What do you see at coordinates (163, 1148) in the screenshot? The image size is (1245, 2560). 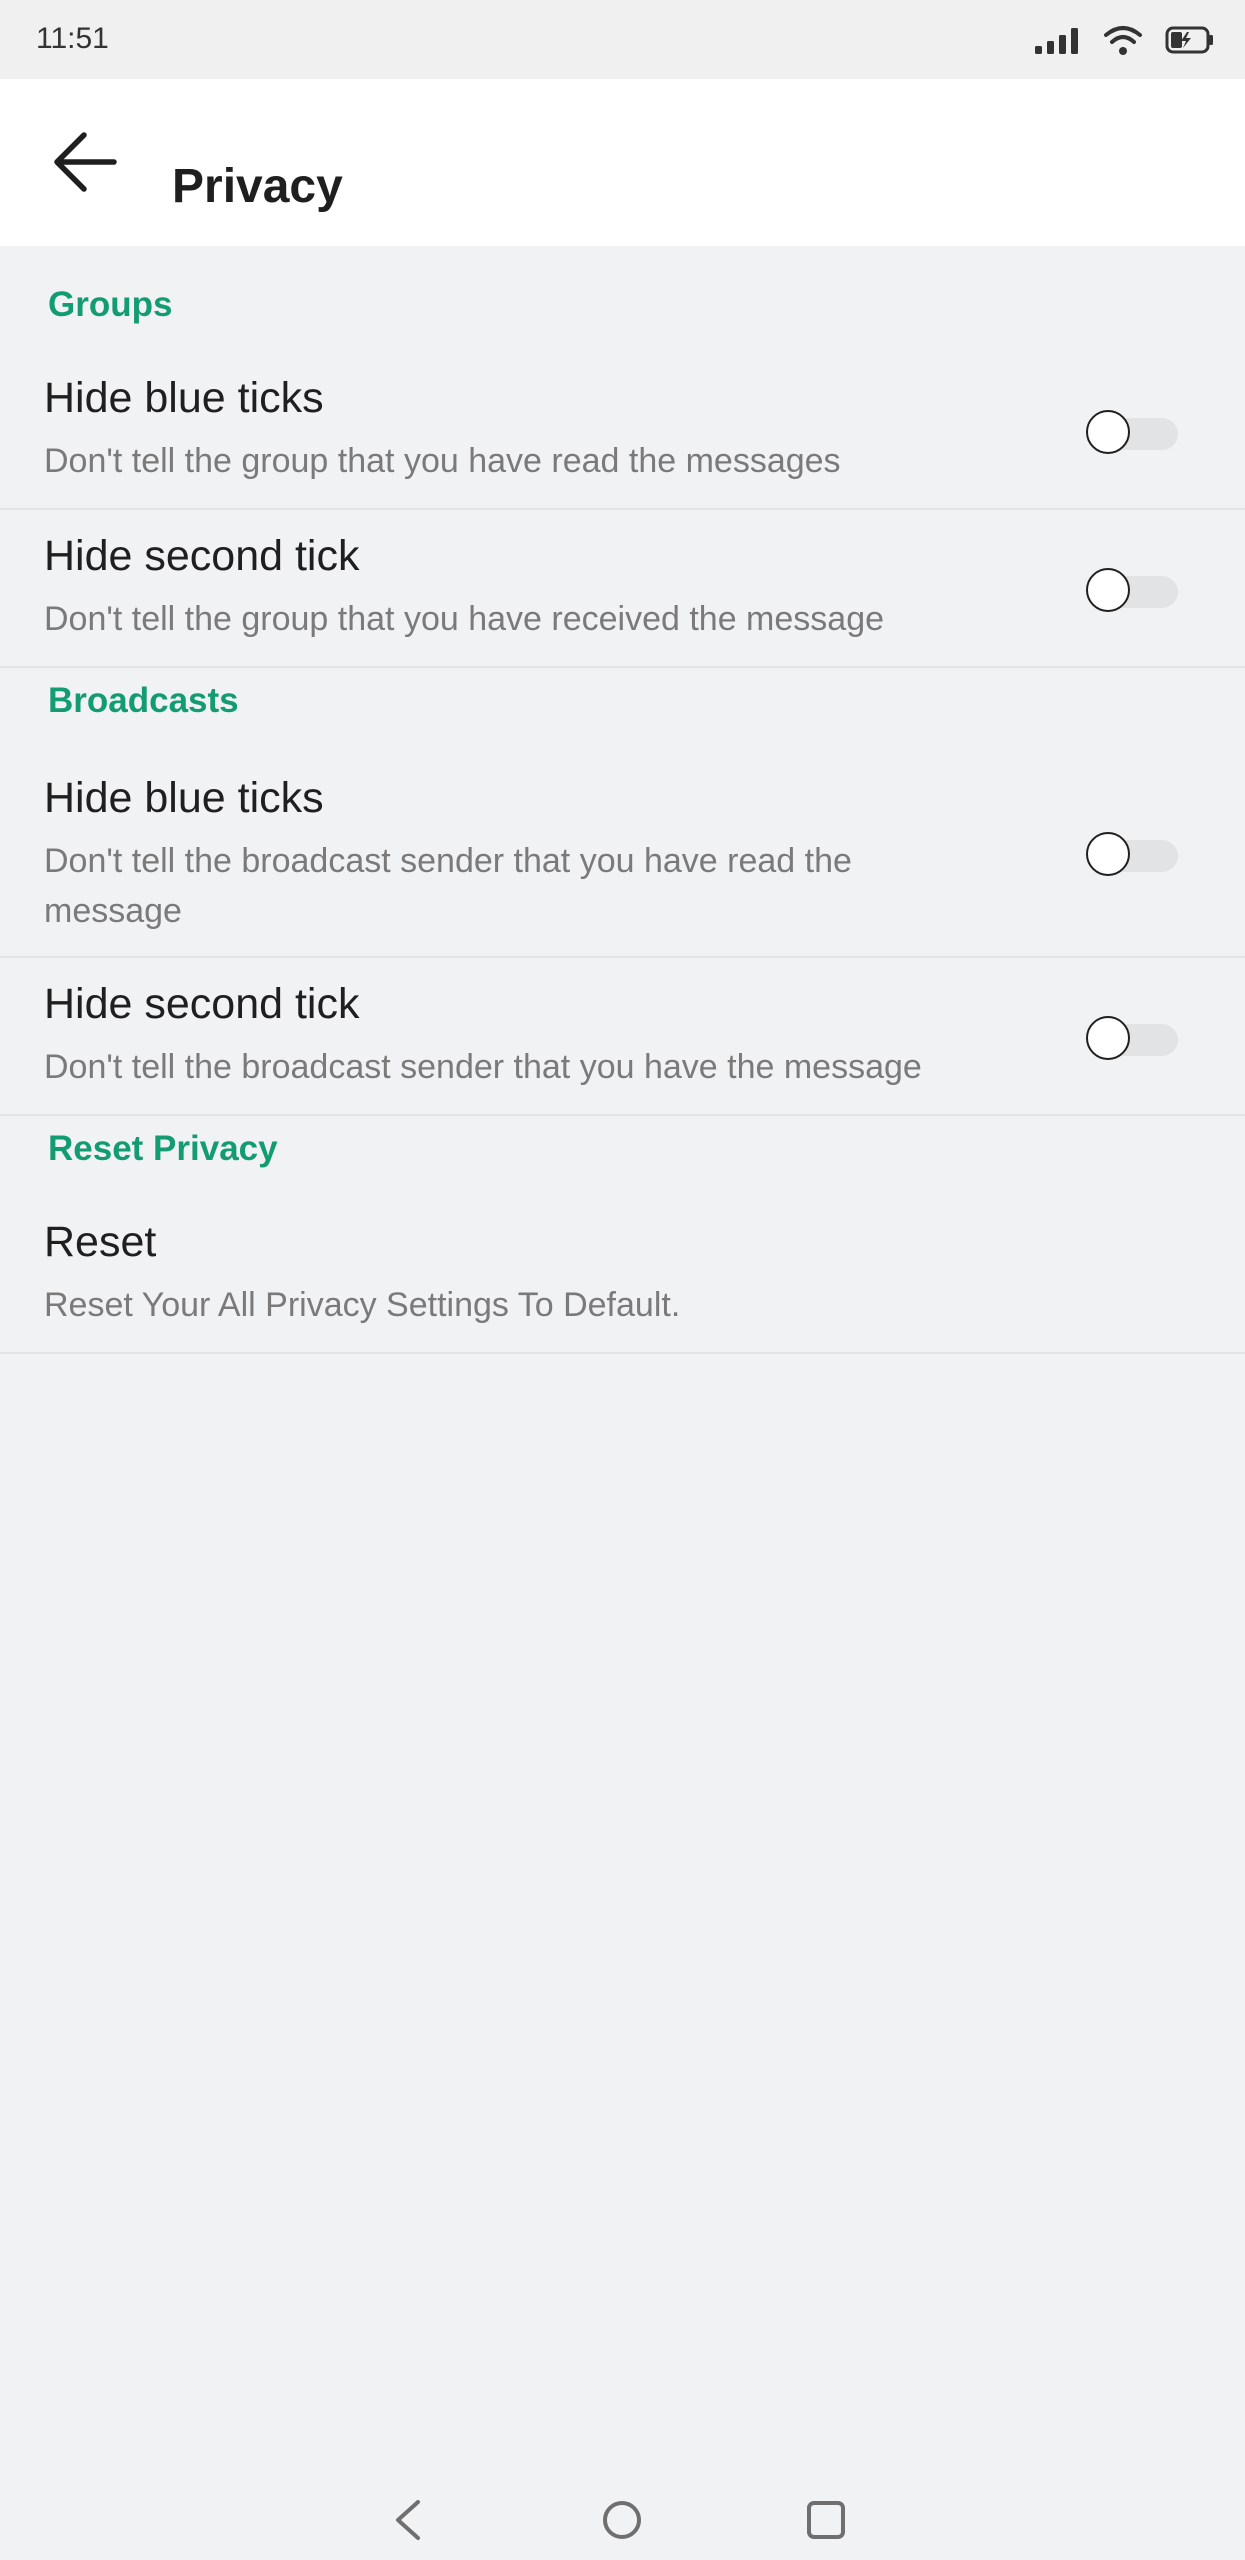 I see `section-header-reset-privacy: Reset Privacy` at bounding box center [163, 1148].